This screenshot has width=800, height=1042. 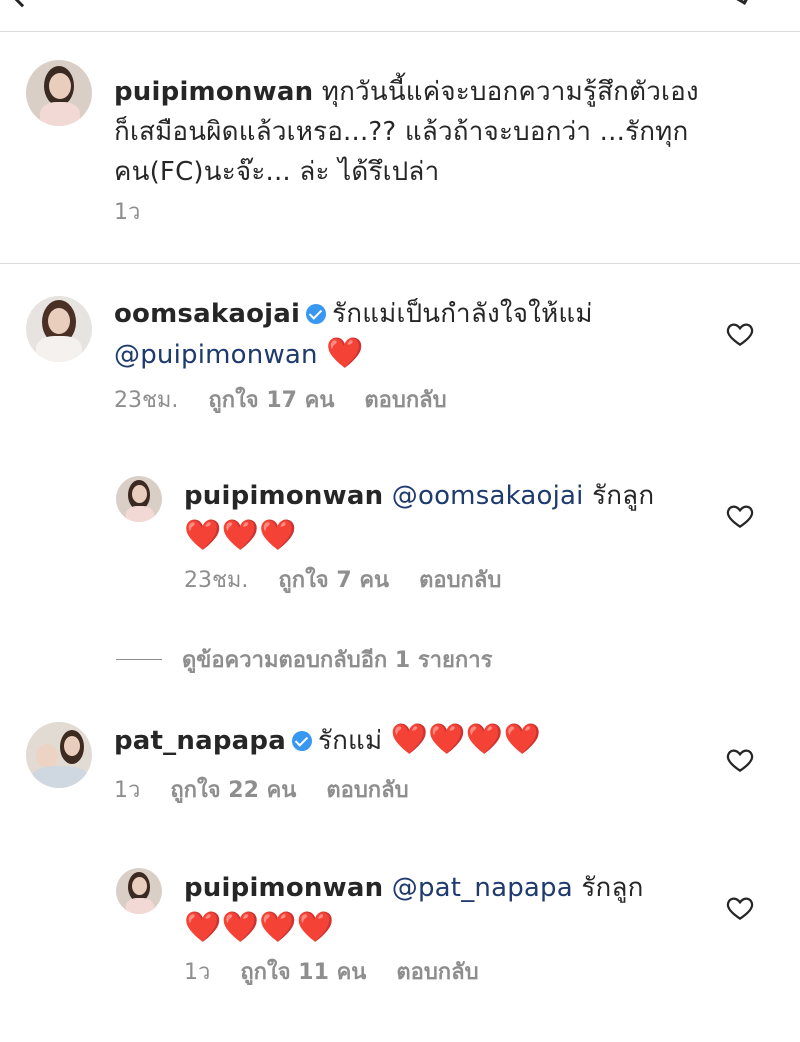 What do you see at coordinates (510, 92) in the screenshot?
I see `caption-line-1: ทุกวันนี้แค่จะบอกความรู้สึกตัวเอง` at bounding box center [510, 92].